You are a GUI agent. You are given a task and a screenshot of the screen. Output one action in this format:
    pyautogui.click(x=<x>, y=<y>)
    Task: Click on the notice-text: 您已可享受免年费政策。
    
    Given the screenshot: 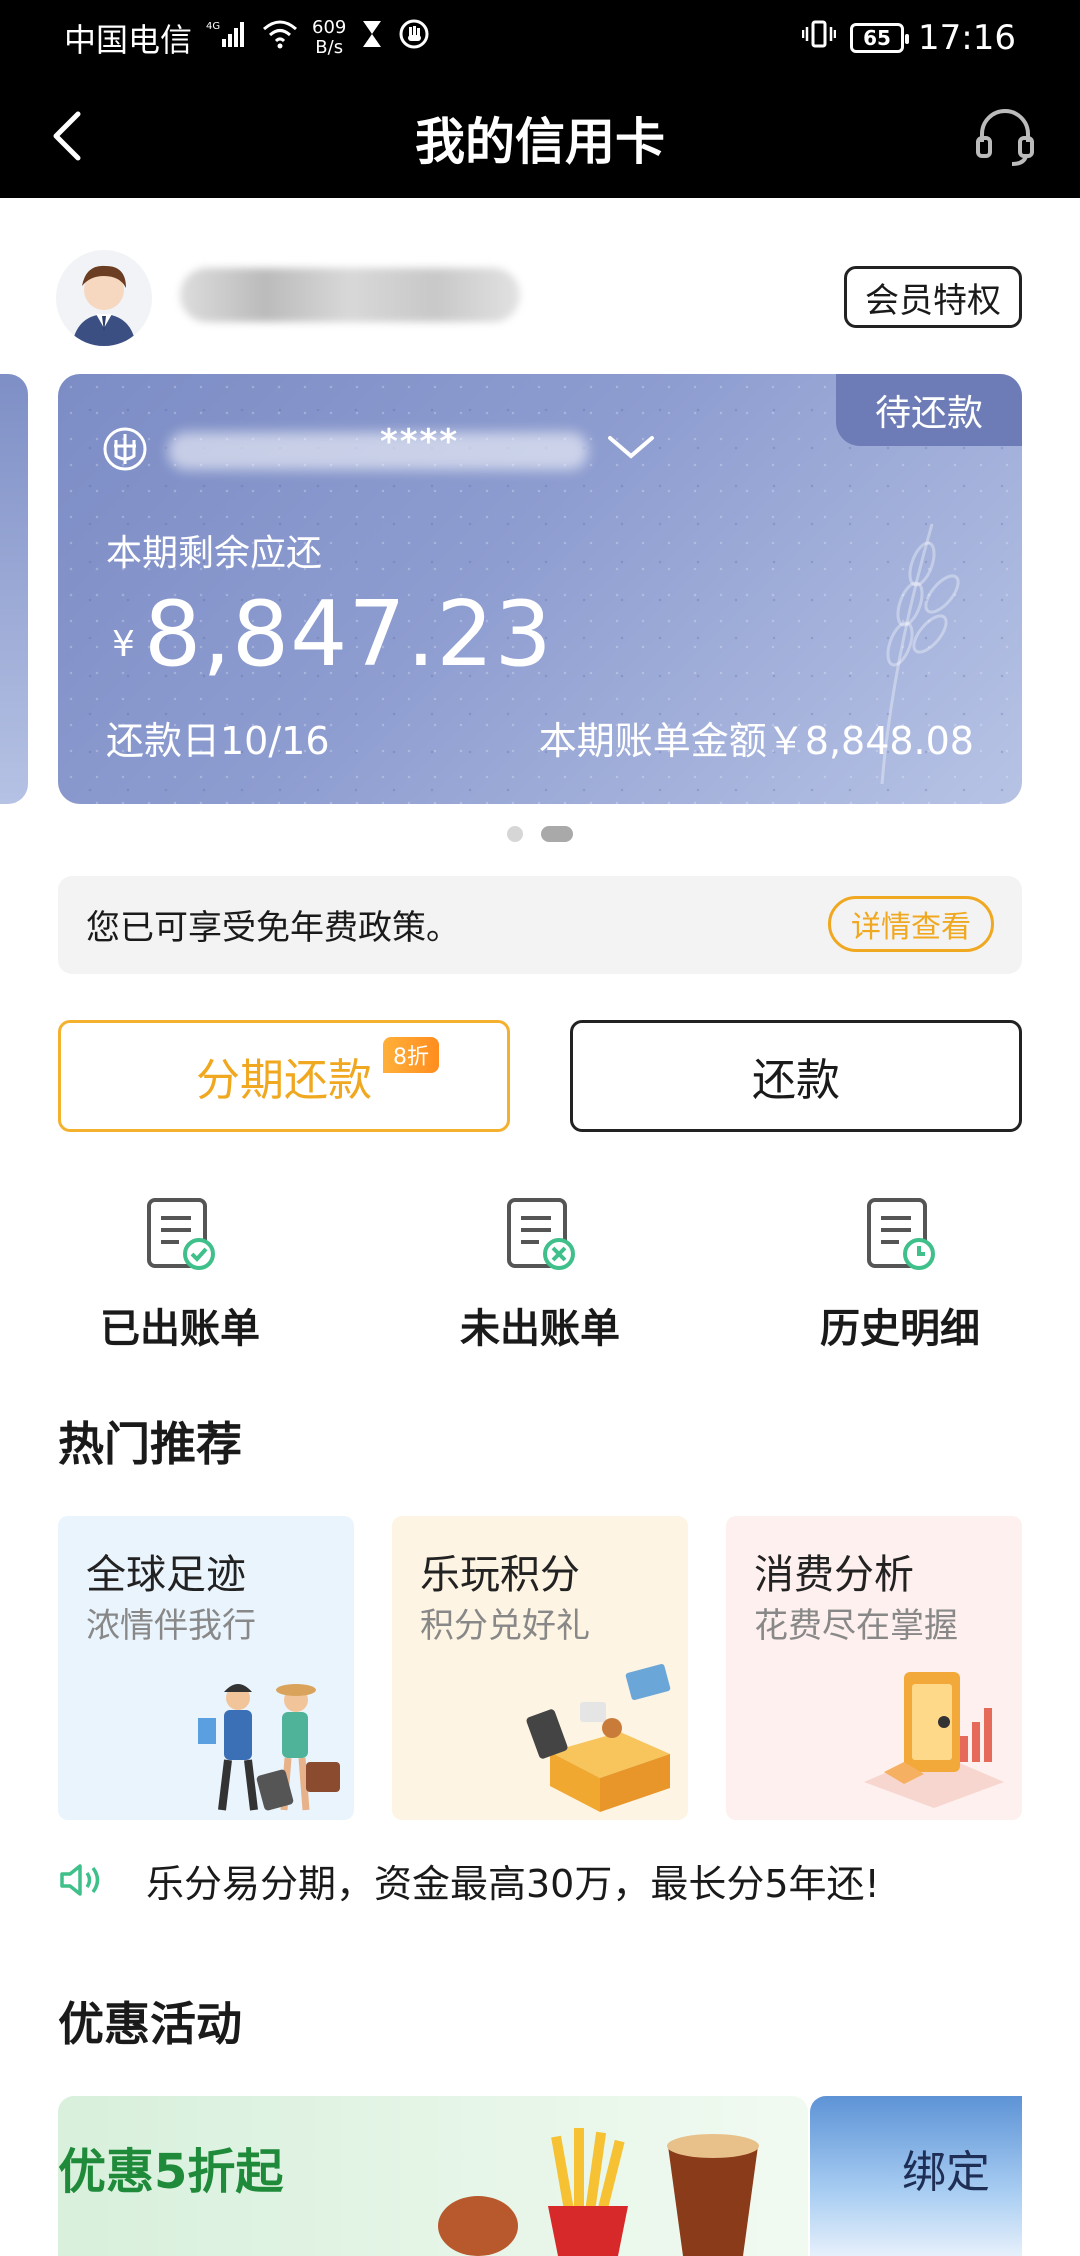 What is the action you would take?
    pyautogui.click(x=273, y=928)
    